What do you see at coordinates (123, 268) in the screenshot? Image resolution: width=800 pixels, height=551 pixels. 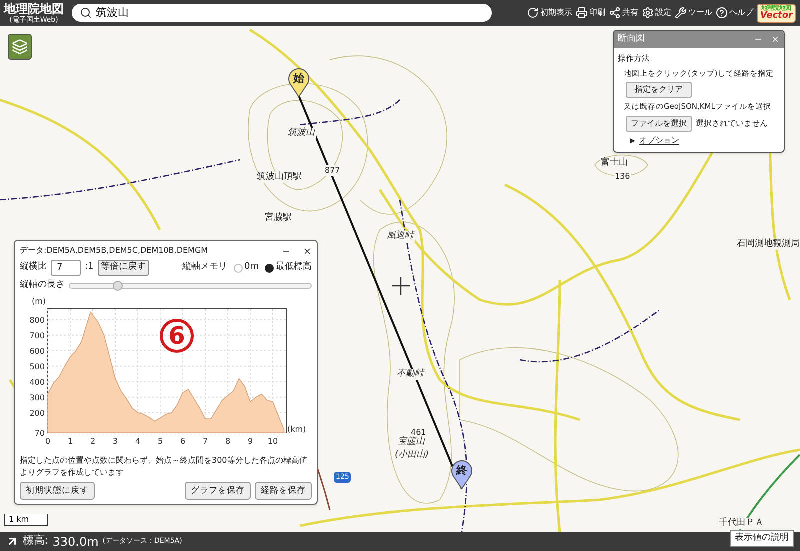 I see `reset-ratio-button: 等倍に戻す` at bounding box center [123, 268].